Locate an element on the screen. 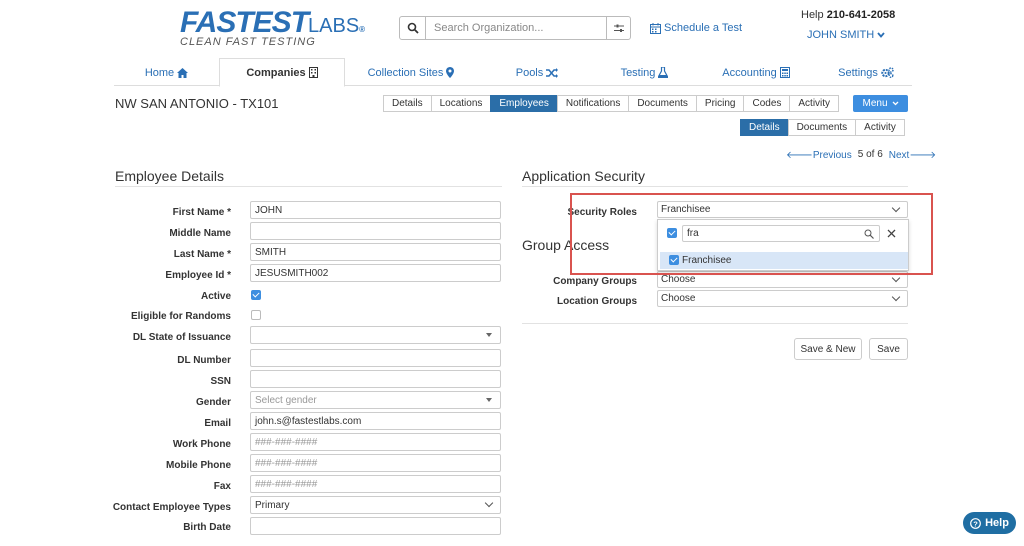  tab-pricing: Pricing is located at coordinates (720, 103).